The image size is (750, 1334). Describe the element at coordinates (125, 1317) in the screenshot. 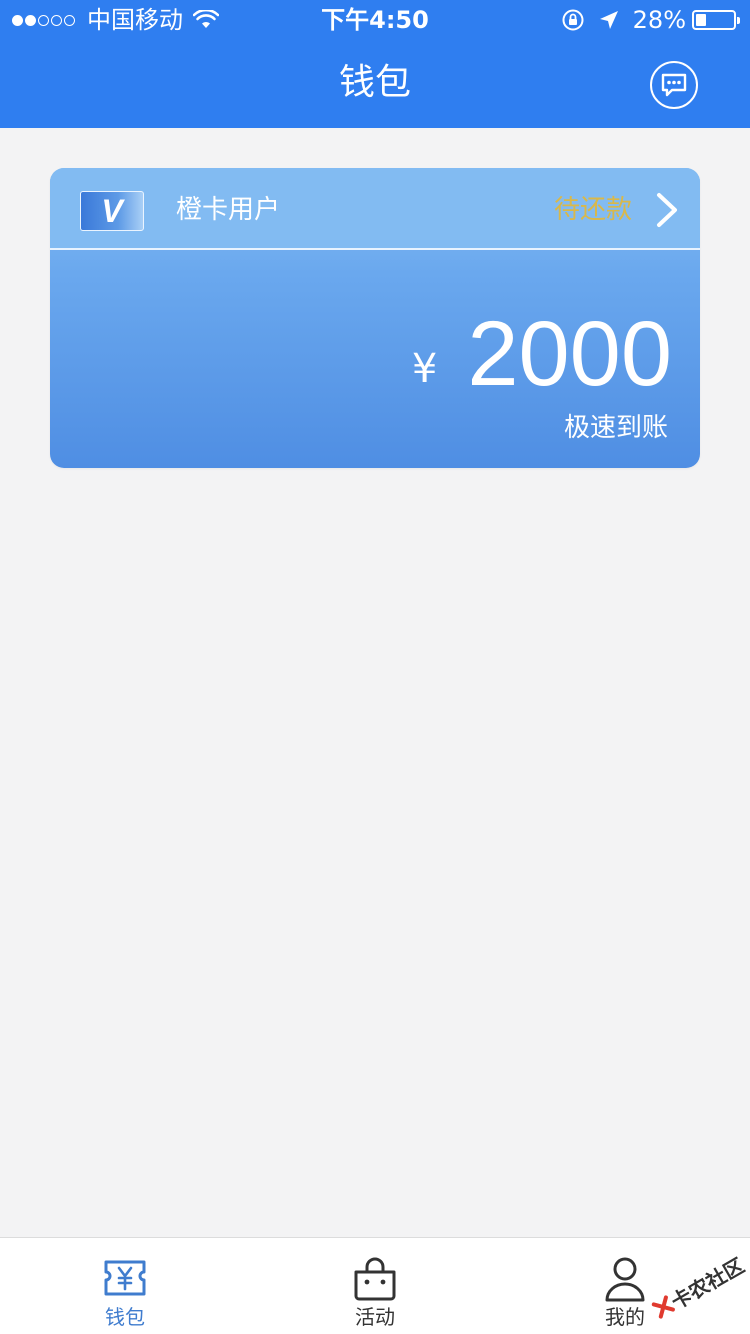

I see `tab-label: 钱包` at that location.